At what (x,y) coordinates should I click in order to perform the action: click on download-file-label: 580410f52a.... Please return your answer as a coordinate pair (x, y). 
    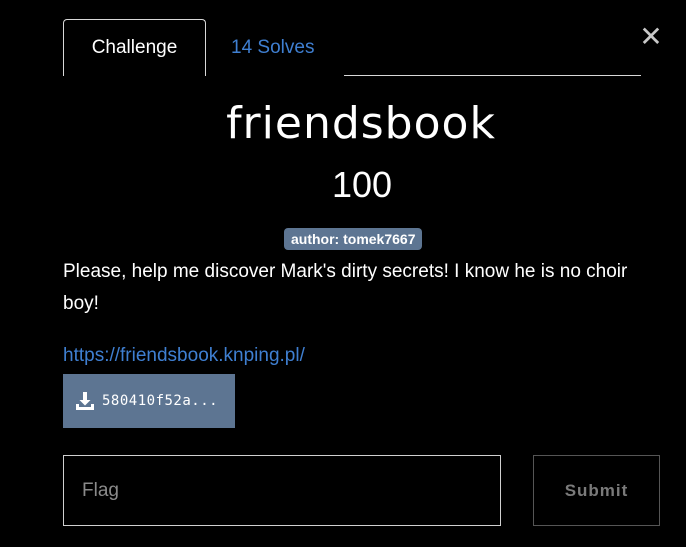
    Looking at the image, I should click on (160, 401).